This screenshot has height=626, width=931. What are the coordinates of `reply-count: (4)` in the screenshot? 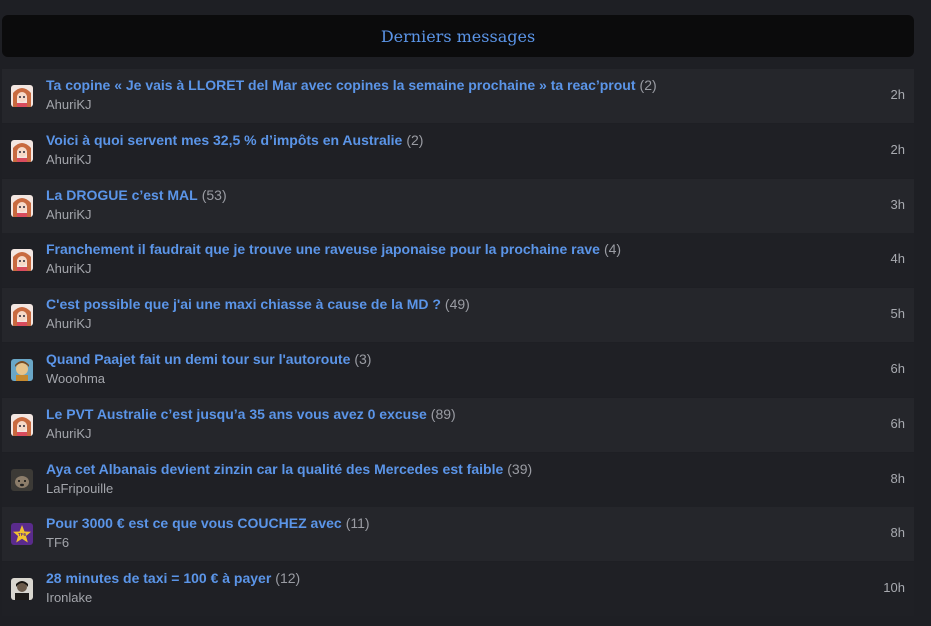 It's located at (612, 249).